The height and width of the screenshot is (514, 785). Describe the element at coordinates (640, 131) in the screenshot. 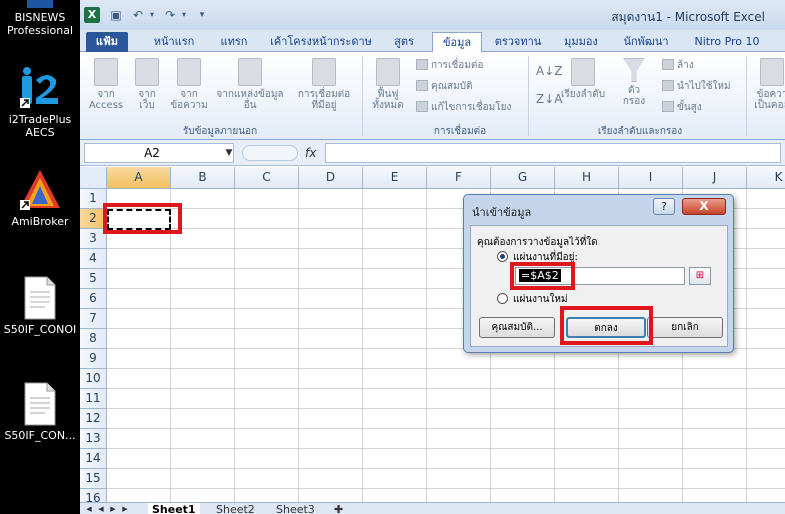

I see `group-label-sort-filter: เรียงลำดับและกรอง` at that location.